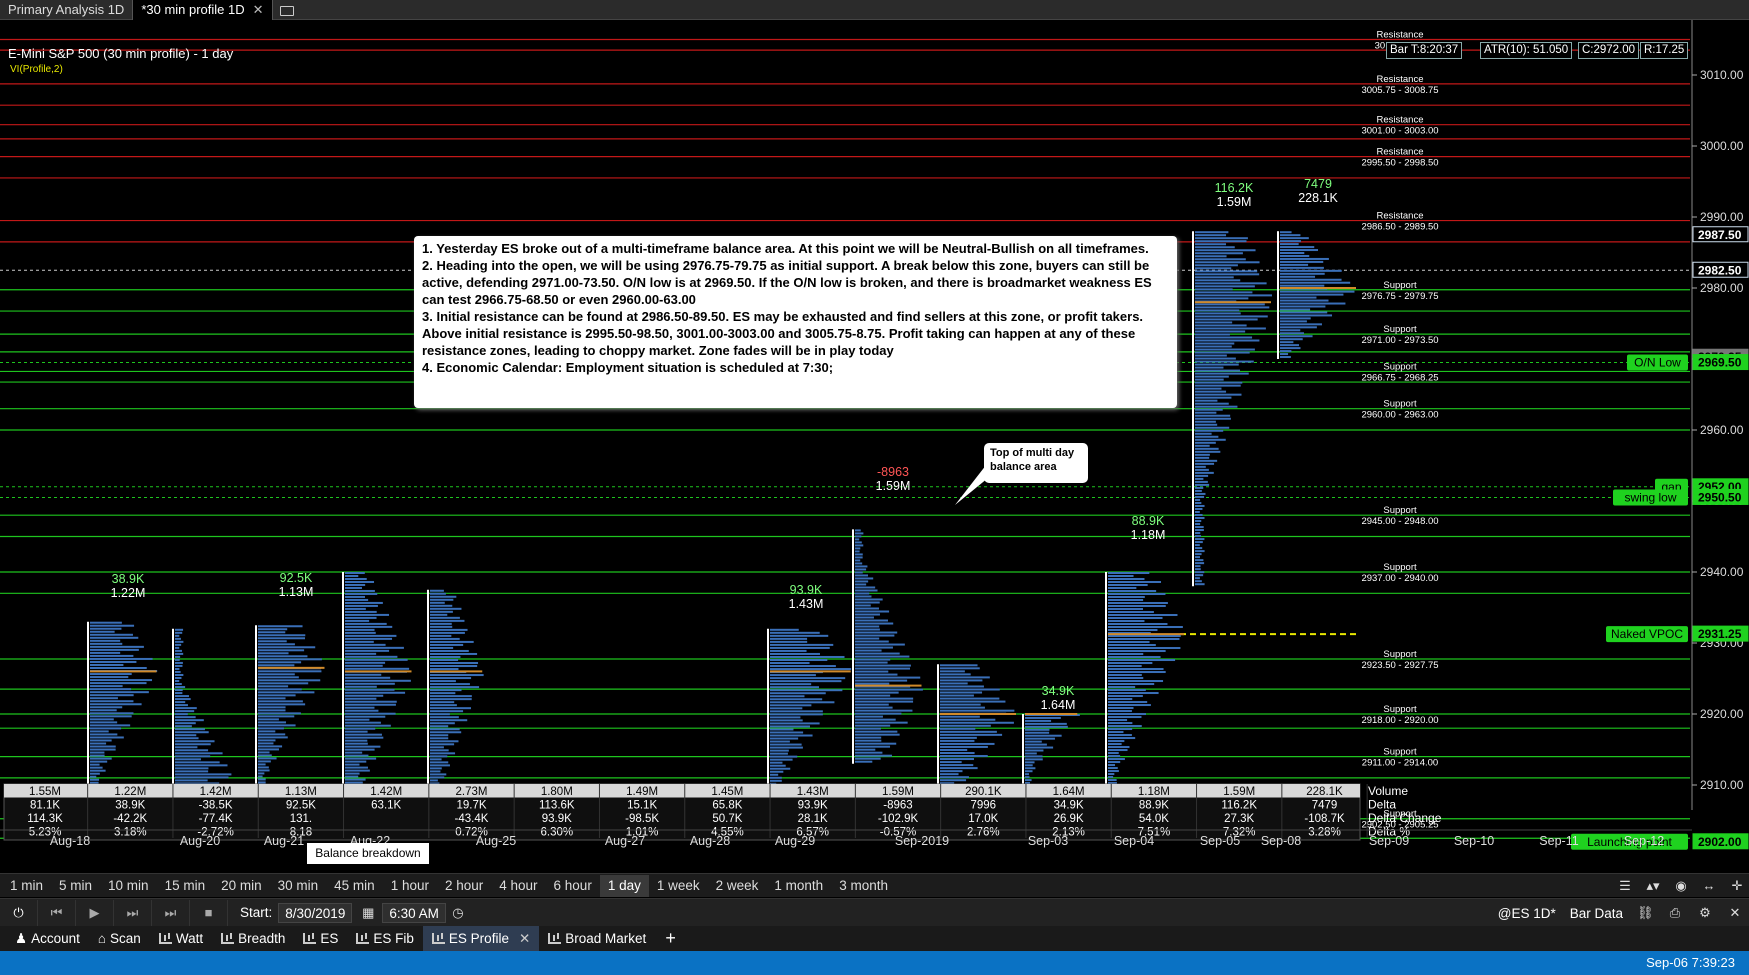 The width and height of the screenshot is (1749, 975). What do you see at coordinates (133, 912) in the screenshot?
I see `step-forward-icon: ⏭` at bounding box center [133, 912].